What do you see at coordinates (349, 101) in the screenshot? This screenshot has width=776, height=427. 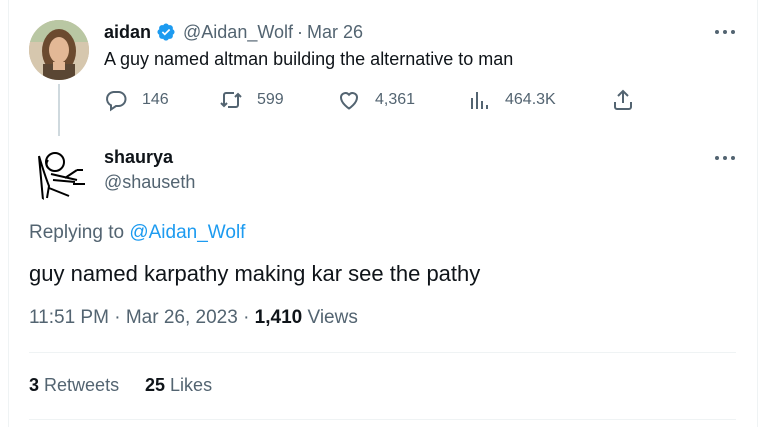 I see `like-icon` at bounding box center [349, 101].